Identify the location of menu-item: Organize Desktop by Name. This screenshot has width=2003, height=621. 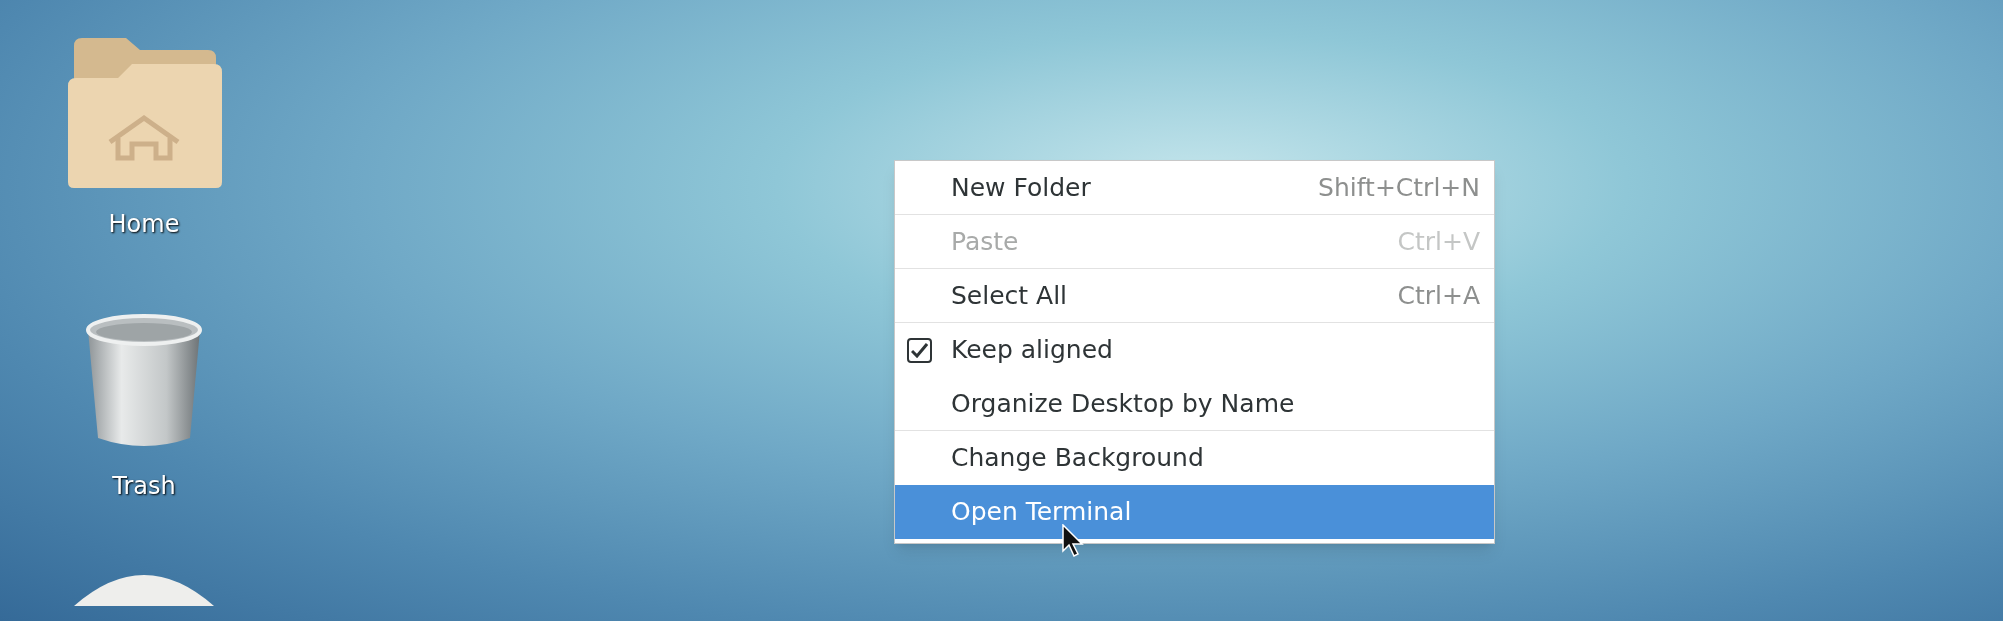
(1194, 404).